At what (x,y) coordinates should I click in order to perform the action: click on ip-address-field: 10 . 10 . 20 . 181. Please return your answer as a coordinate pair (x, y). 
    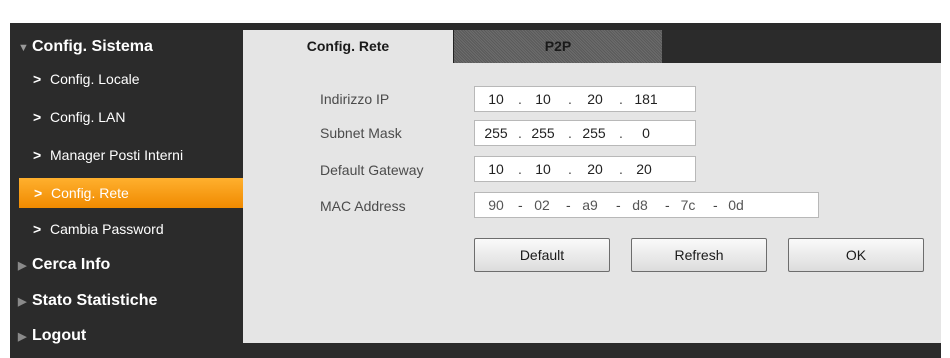
    Looking at the image, I should click on (585, 99).